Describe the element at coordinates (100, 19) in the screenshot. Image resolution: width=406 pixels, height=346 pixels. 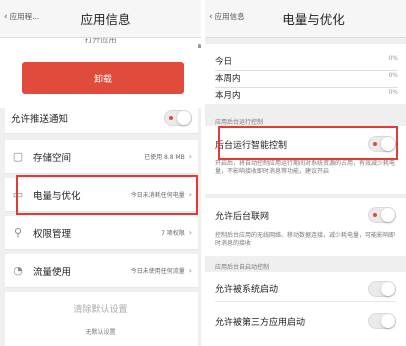
I see `app-info-header: ‹ 应用程... 应用信息` at that location.